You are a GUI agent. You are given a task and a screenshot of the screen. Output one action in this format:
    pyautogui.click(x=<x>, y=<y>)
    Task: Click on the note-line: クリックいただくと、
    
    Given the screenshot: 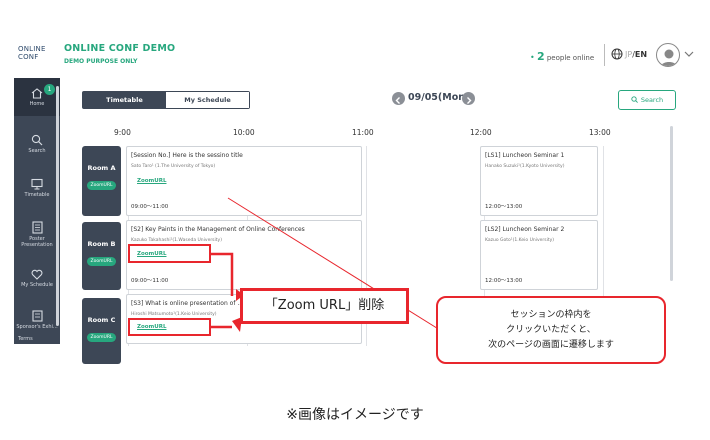 What is the action you would take?
    pyautogui.click(x=551, y=330)
    